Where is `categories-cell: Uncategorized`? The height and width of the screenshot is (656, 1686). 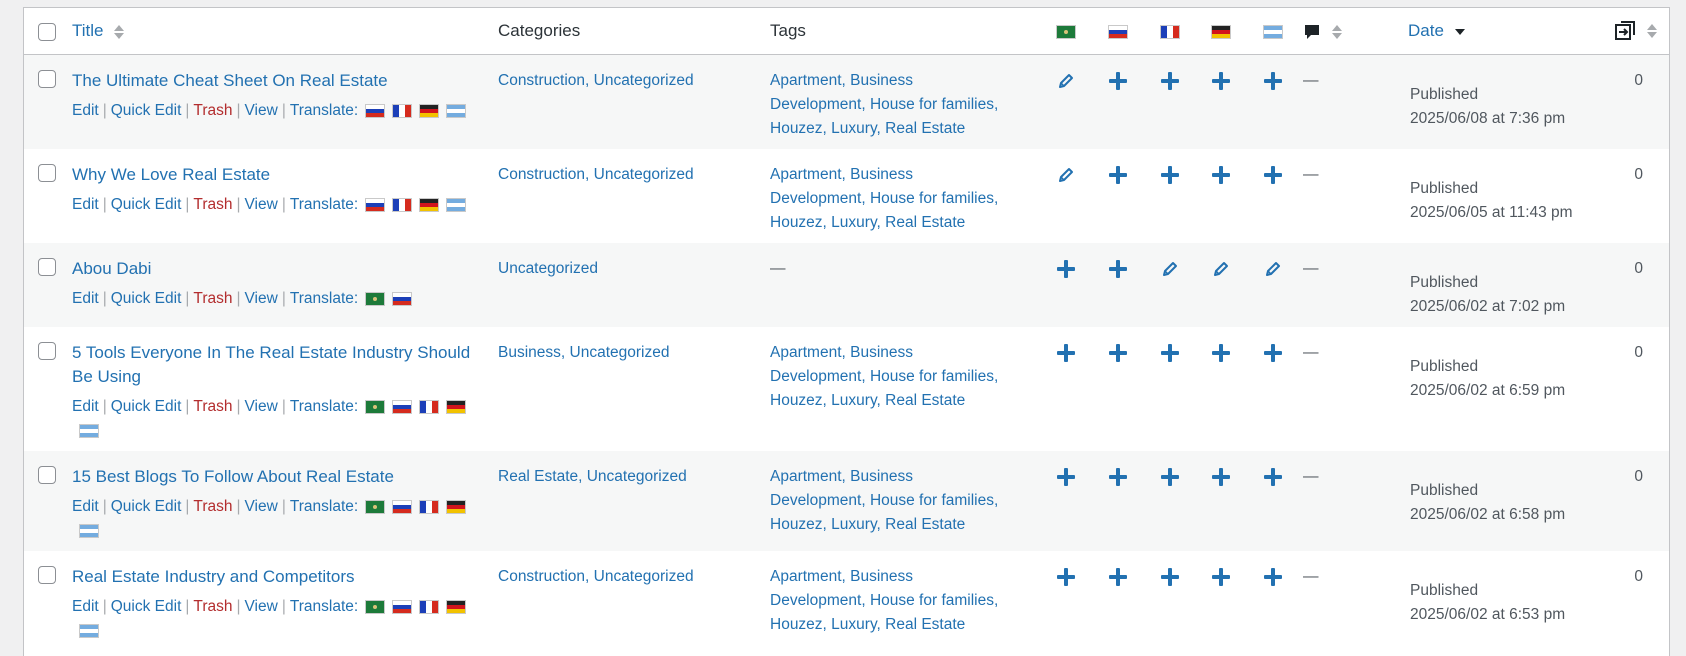 categories-cell: Uncategorized is located at coordinates (634, 285).